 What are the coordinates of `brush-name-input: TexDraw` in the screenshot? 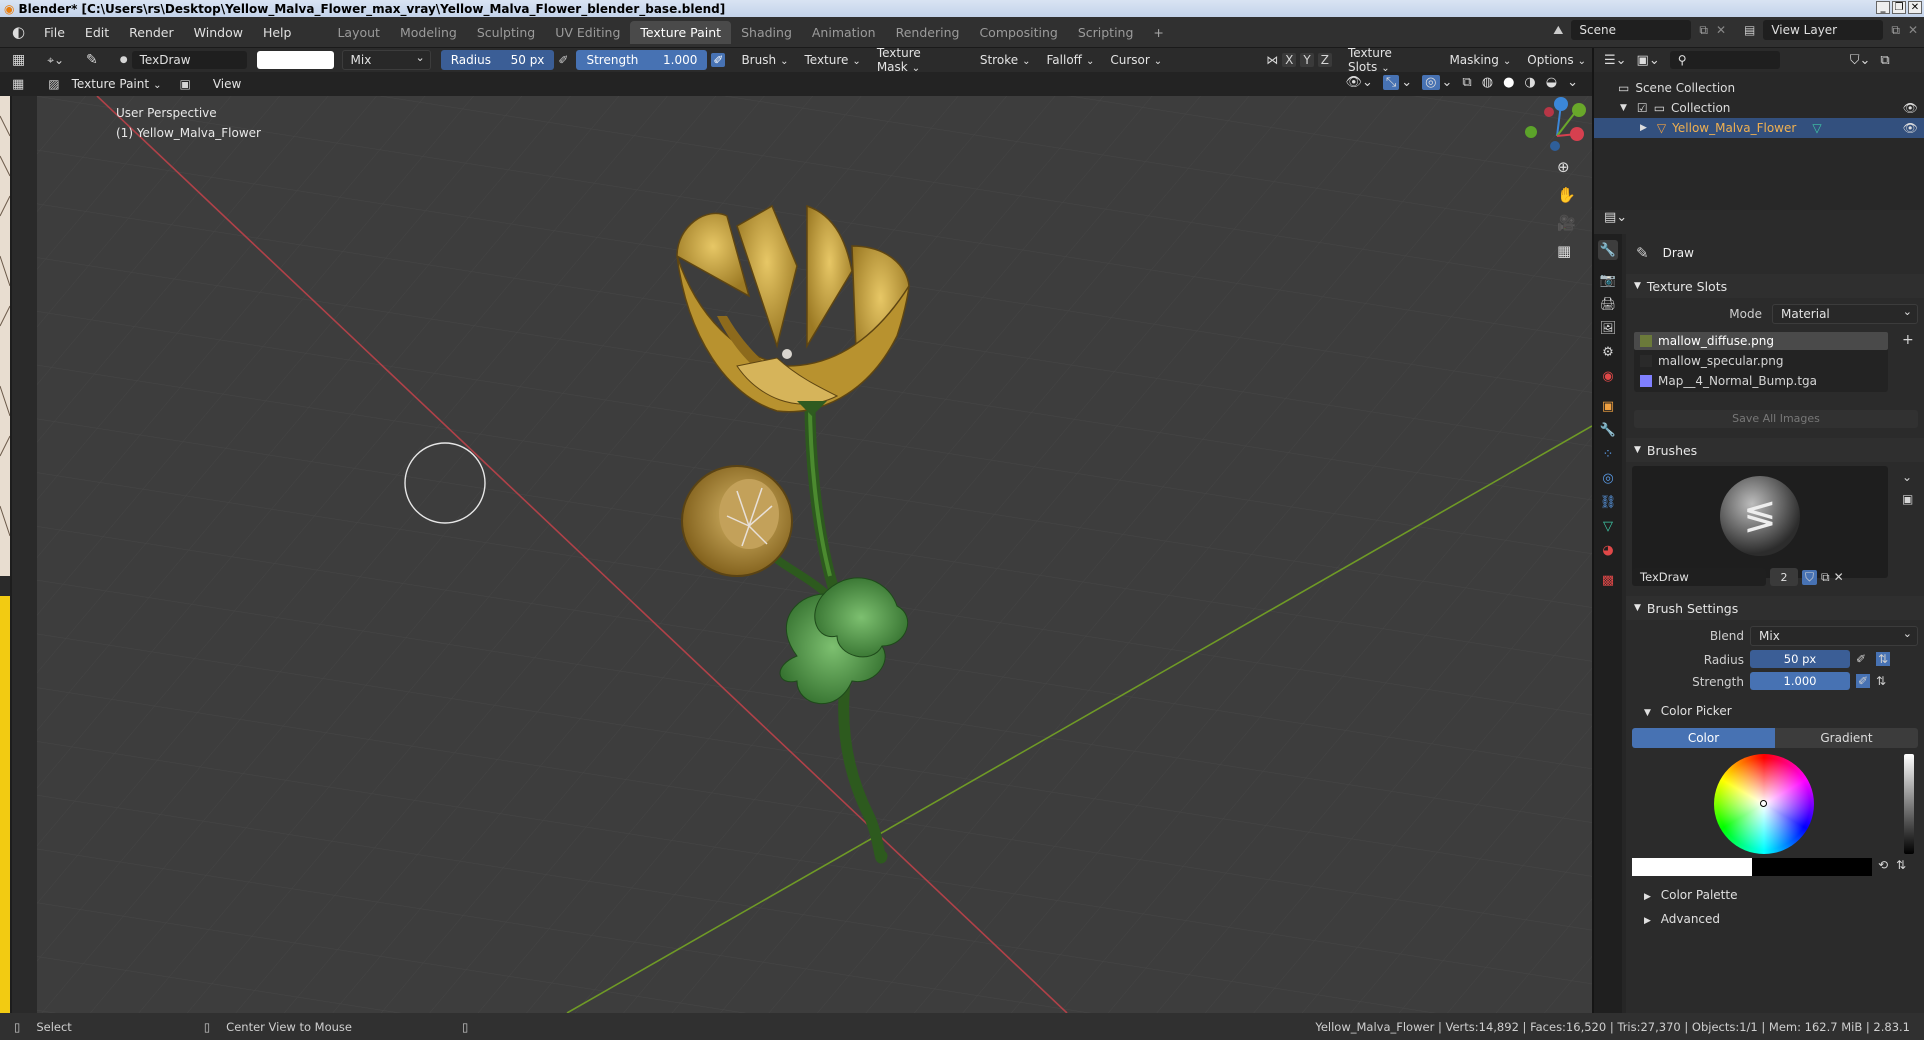 It's located at (1699, 577).